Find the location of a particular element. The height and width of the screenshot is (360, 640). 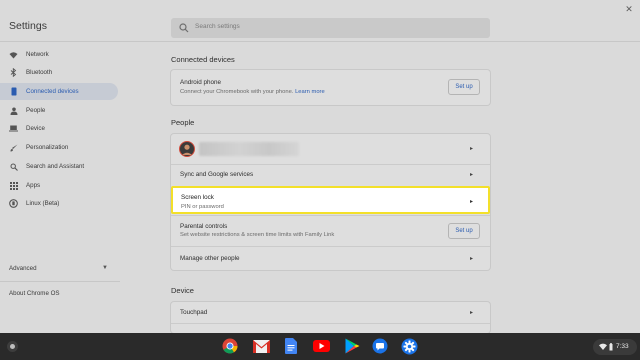

clock-time: 7:33 is located at coordinates (622, 346).